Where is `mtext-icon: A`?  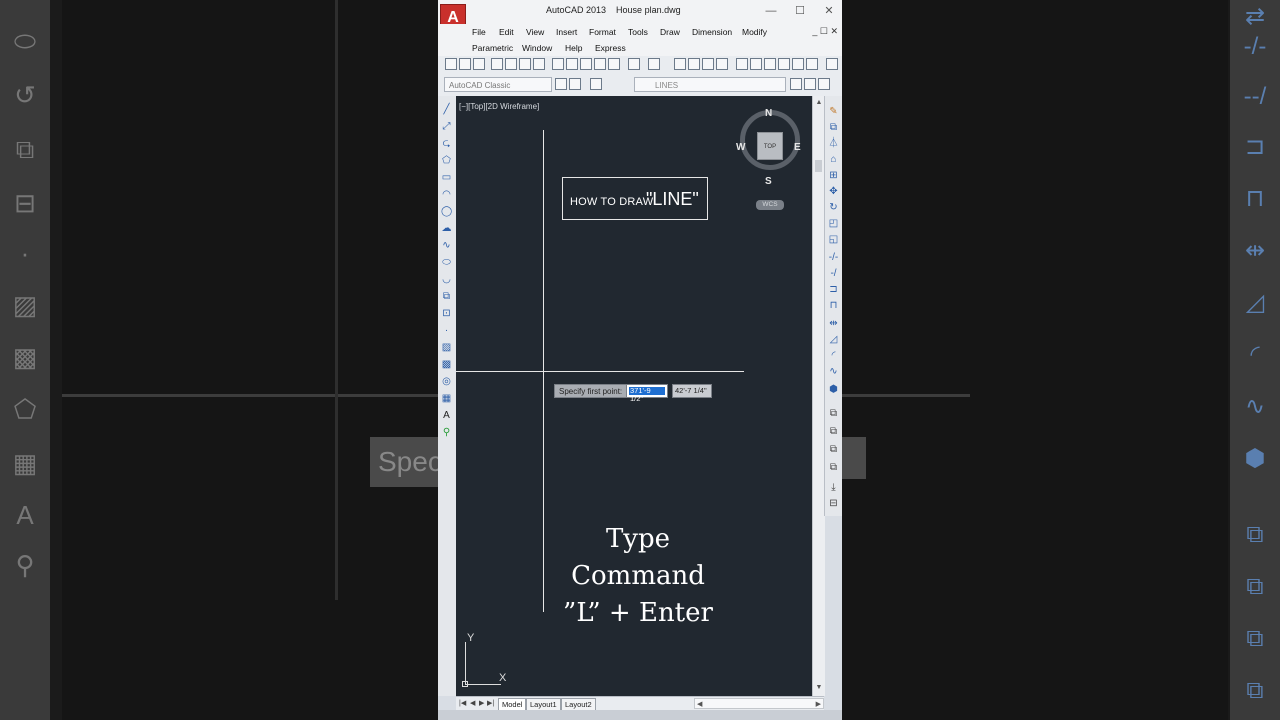
mtext-icon: A is located at coordinates (446, 415).